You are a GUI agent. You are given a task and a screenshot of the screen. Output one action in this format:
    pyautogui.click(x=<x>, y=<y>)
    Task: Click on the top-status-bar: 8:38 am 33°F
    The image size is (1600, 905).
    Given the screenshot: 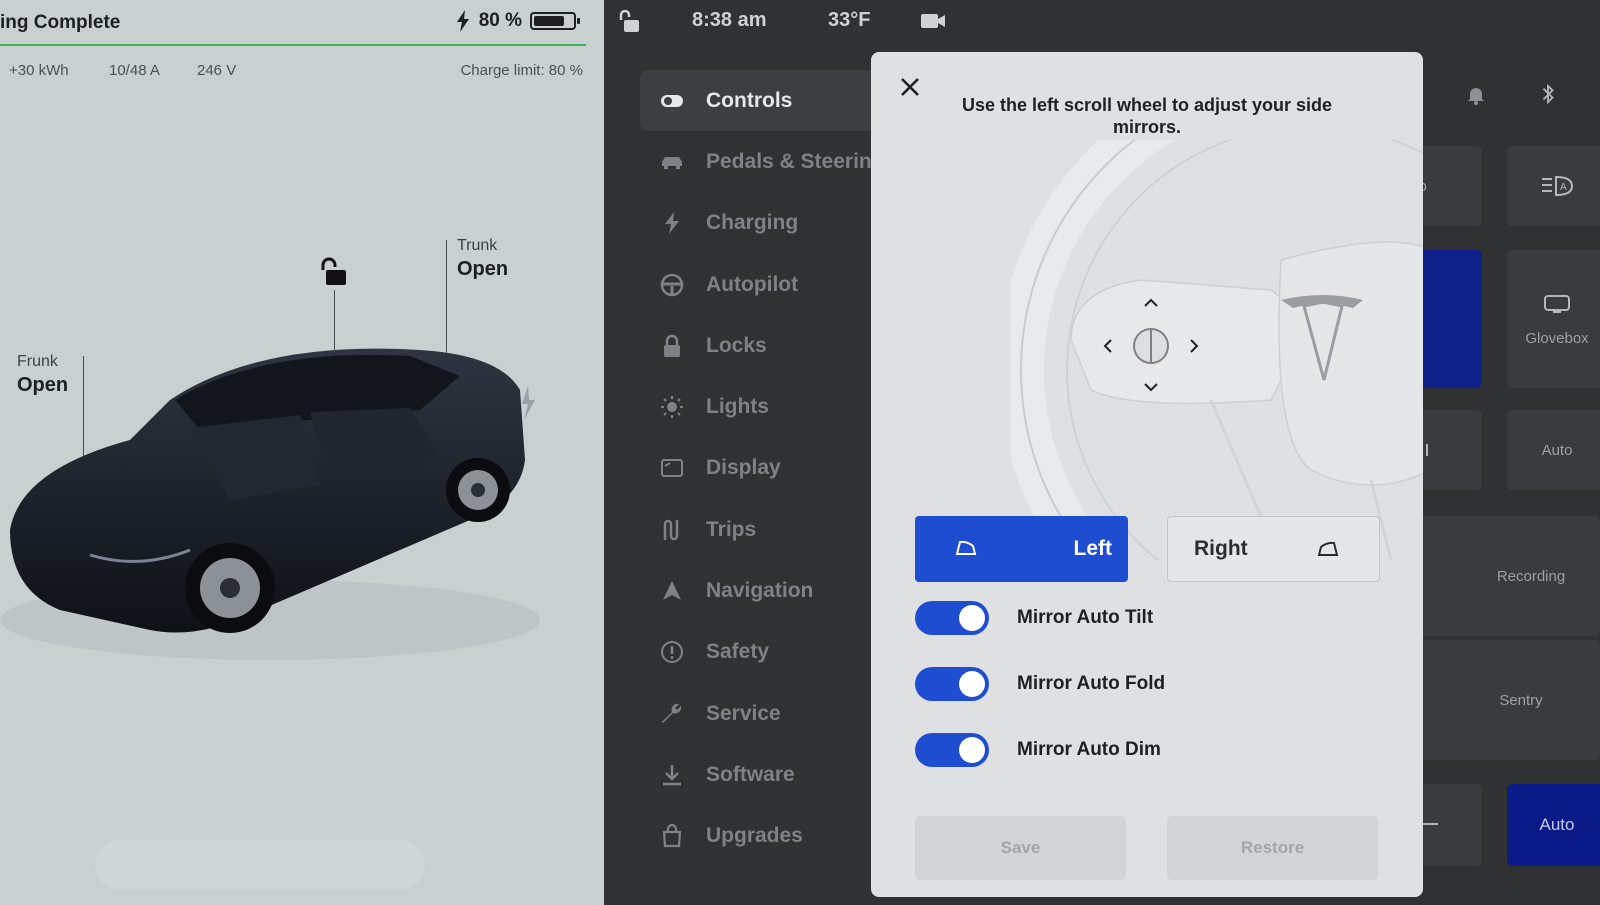 What is the action you would take?
    pyautogui.click(x=1102, y=22)
    